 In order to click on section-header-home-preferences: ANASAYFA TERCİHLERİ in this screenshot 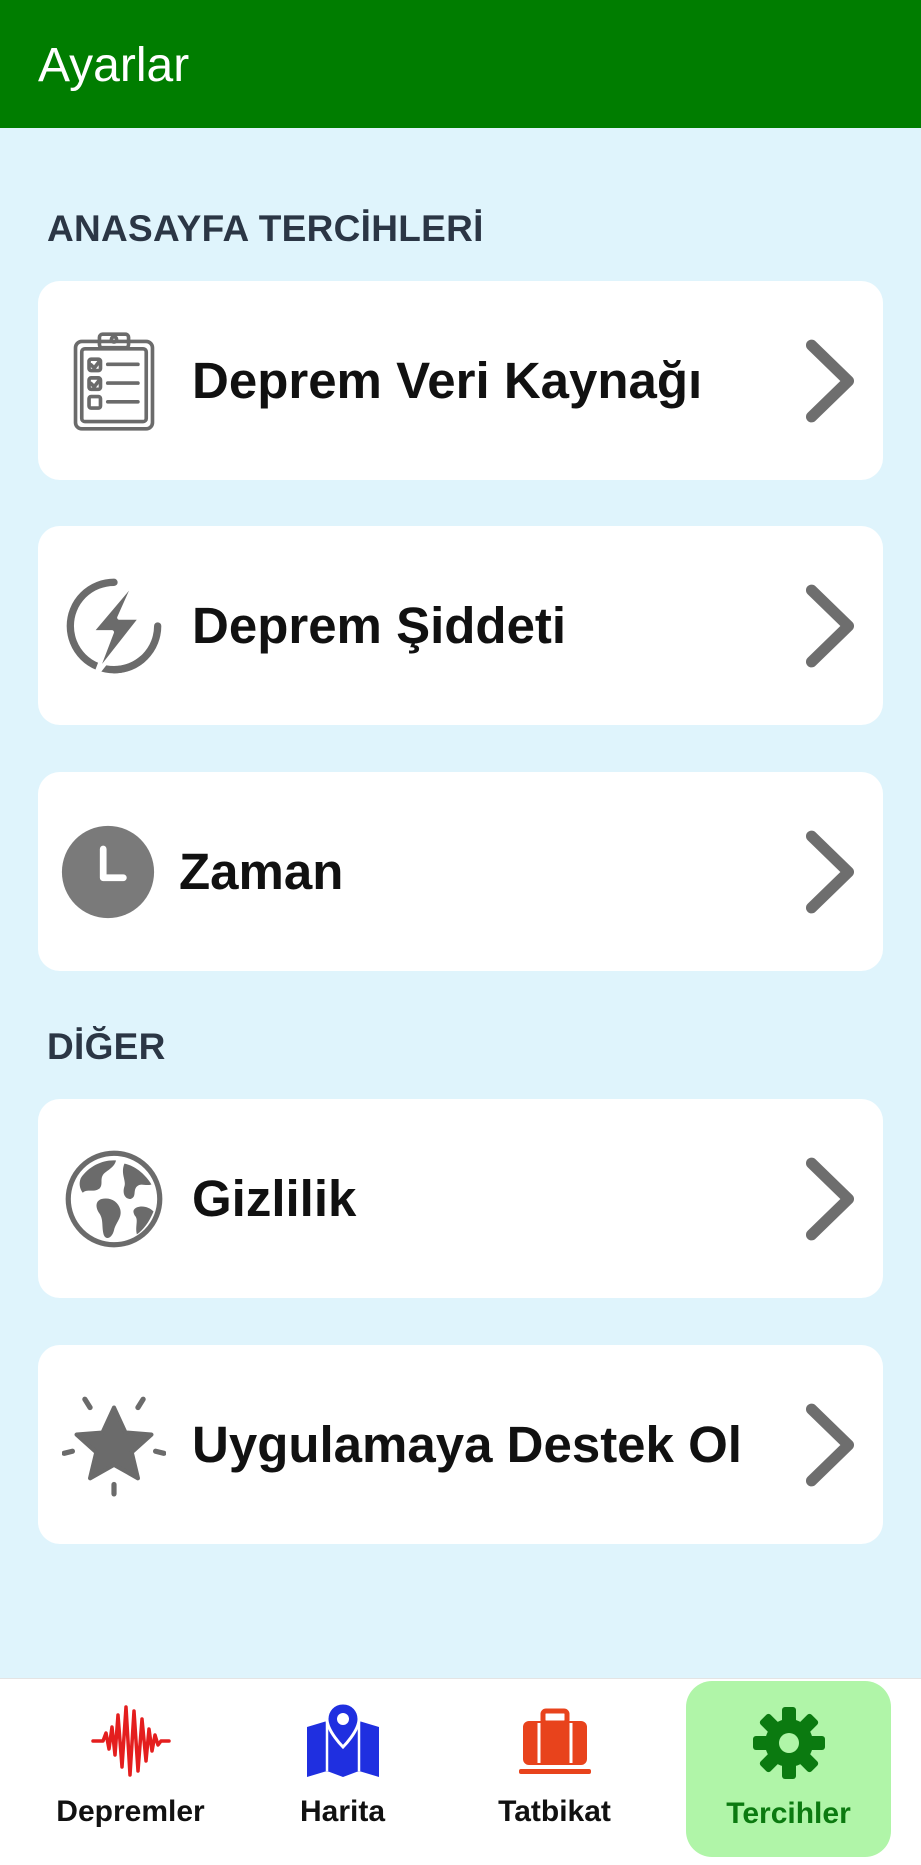, I will do `click(265, 228)`.